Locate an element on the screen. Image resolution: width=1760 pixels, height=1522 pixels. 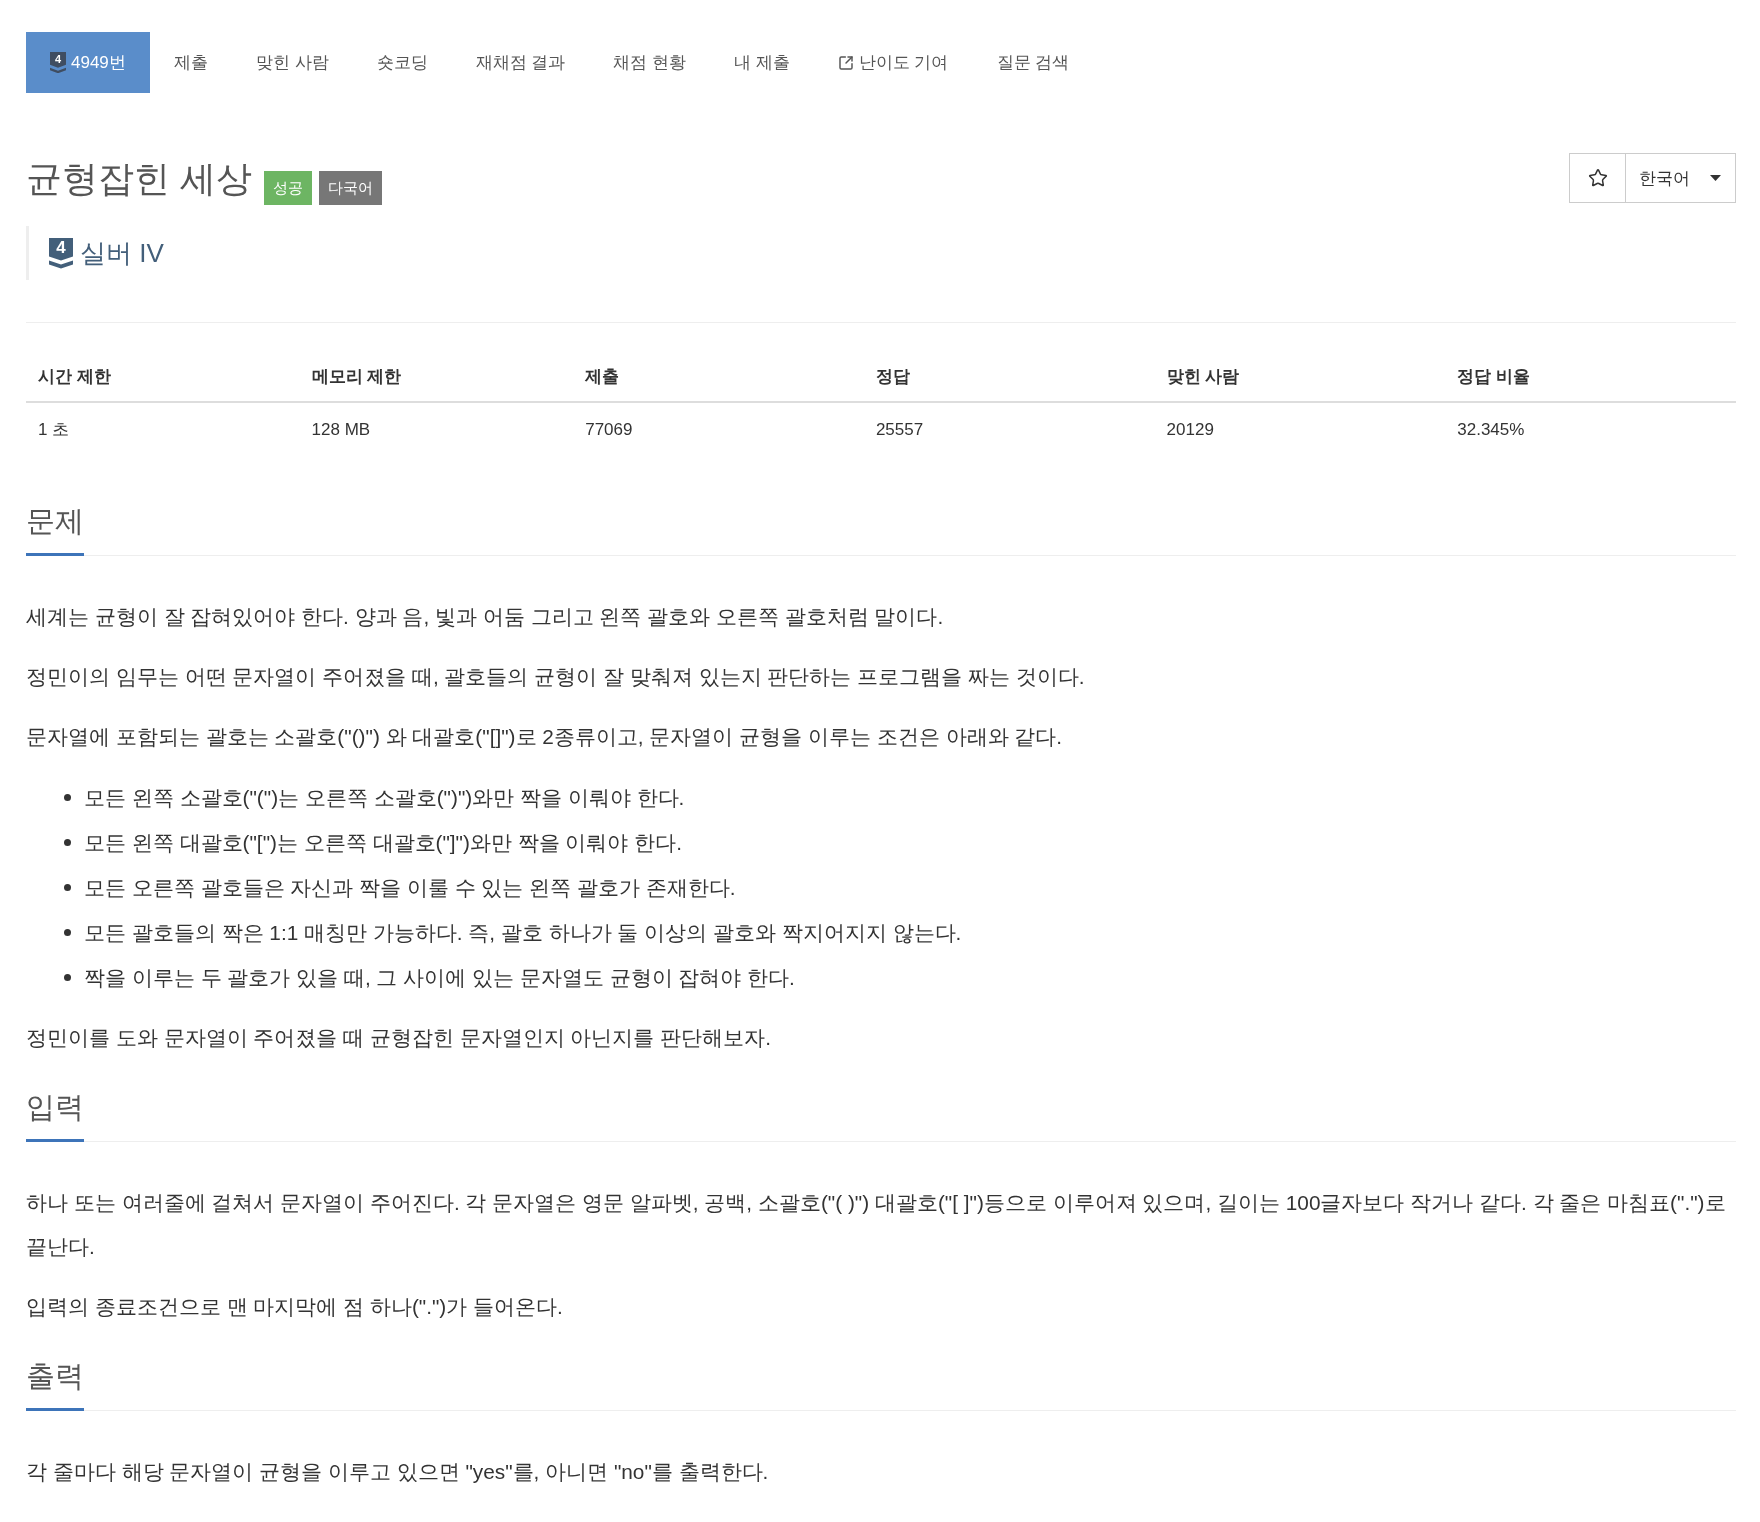
star-button is located at coordinates (1597, 178).